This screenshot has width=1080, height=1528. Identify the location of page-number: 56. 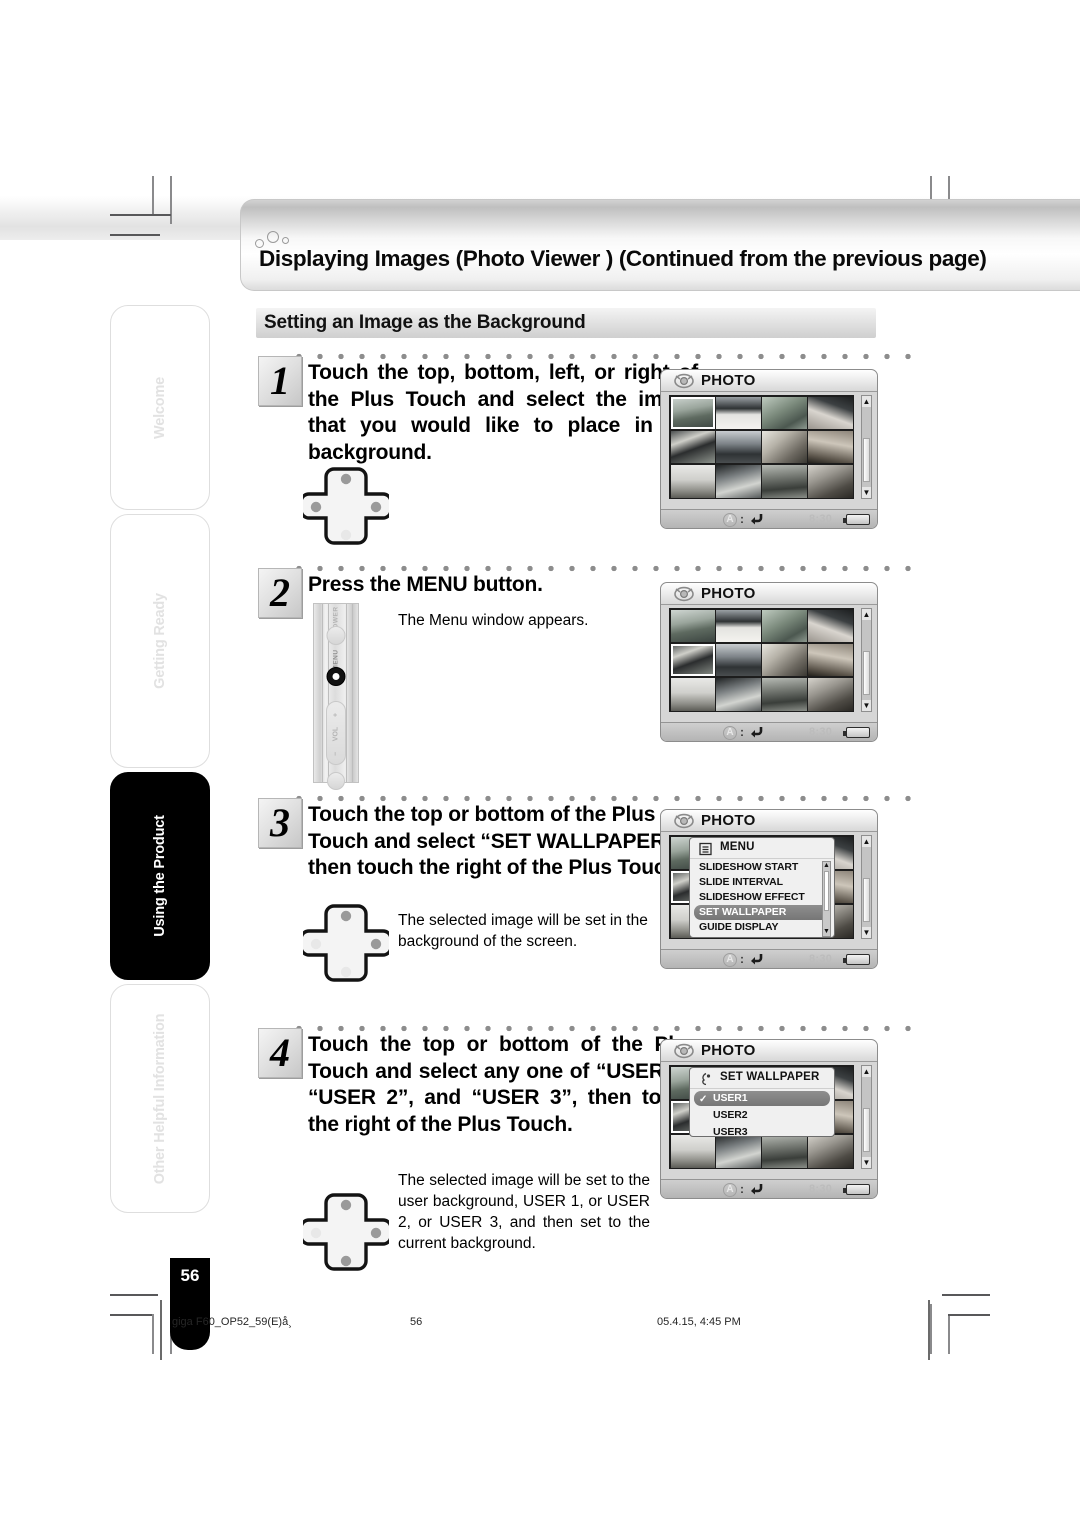
(190, 1275).